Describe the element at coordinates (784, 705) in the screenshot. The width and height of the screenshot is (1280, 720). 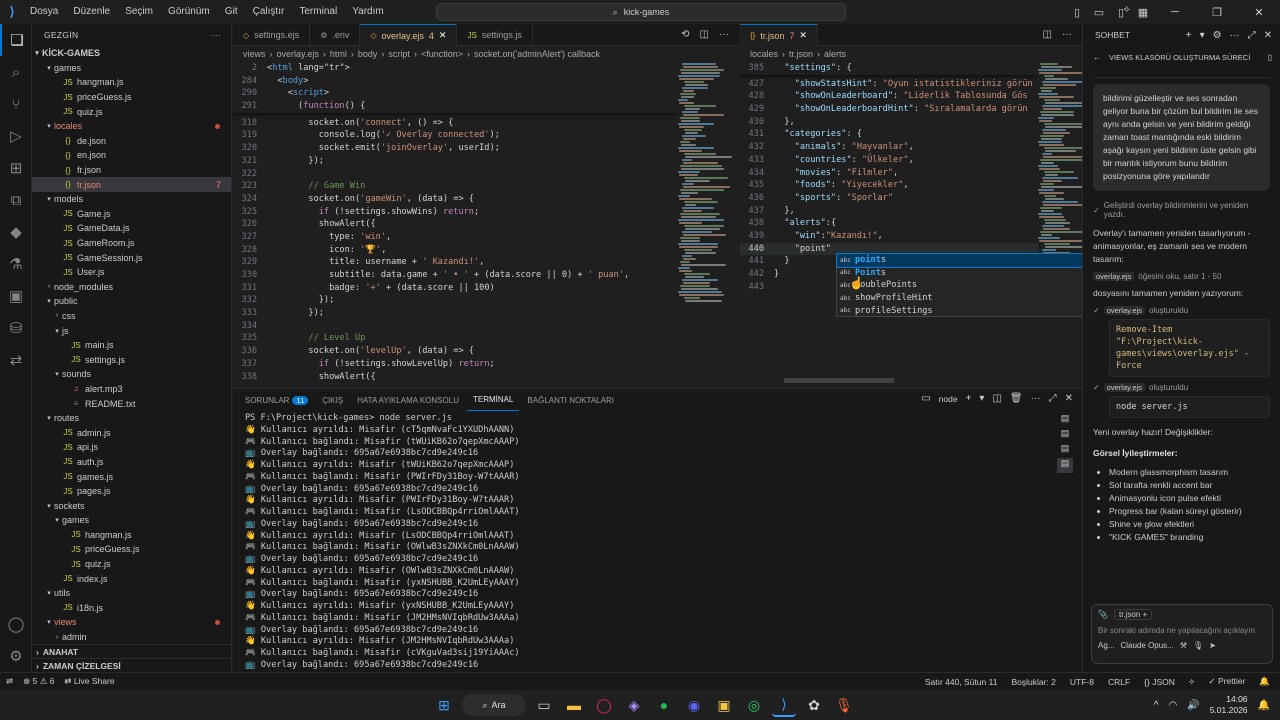
I see `vscode-taskbar-icon: ⟩` at that location.